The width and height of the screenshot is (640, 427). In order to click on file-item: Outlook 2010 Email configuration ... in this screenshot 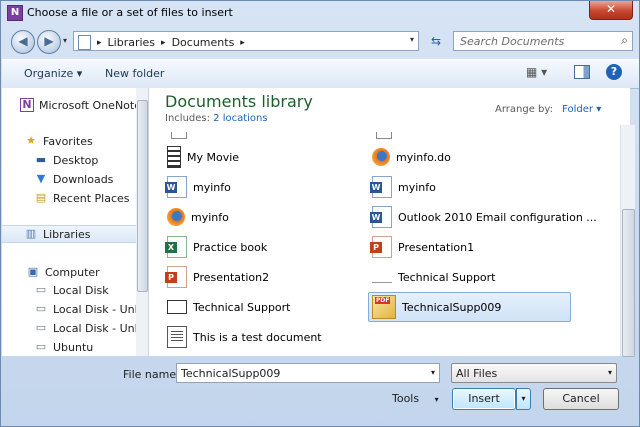, I will do `click(483, 217)`.